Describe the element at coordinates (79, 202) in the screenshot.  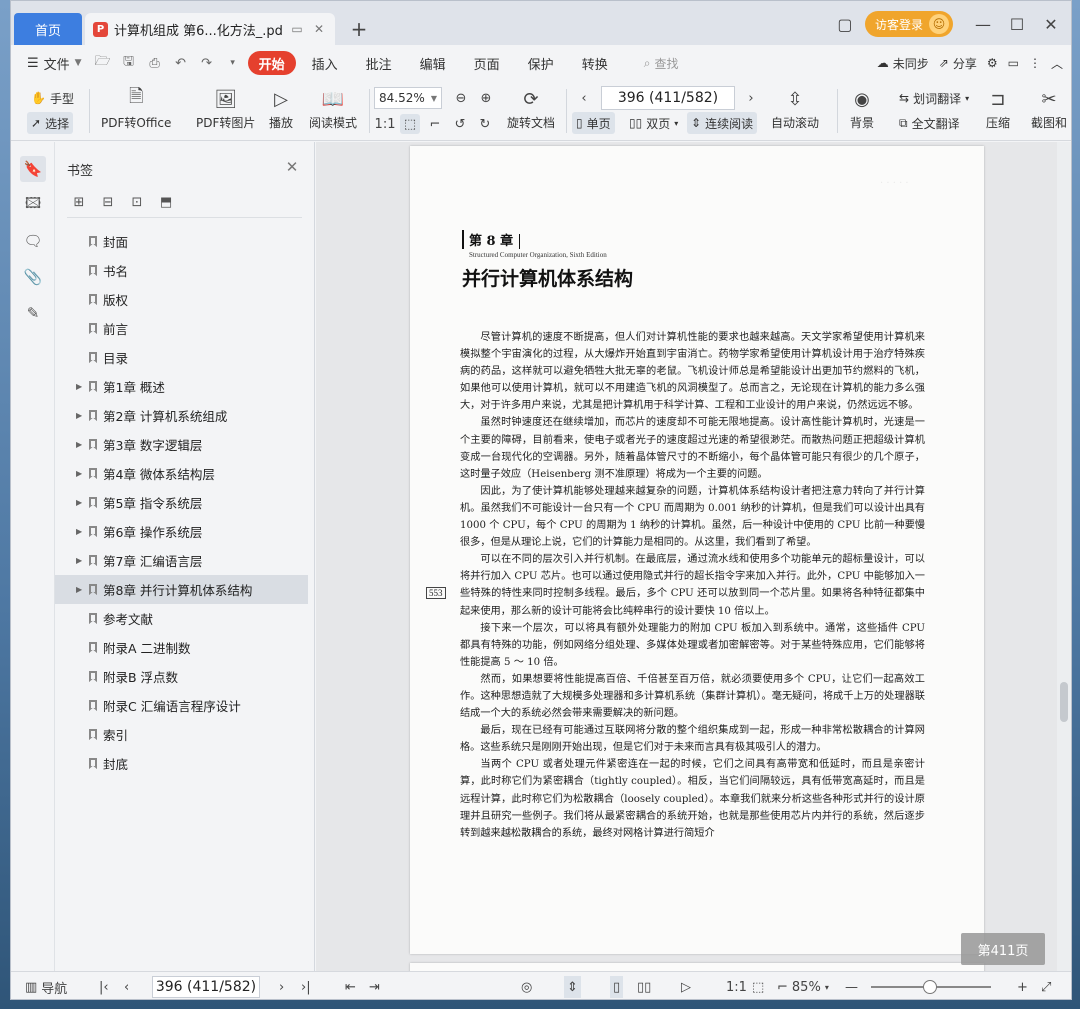
I see `add-bookmark-icon: ⊞` at that location.